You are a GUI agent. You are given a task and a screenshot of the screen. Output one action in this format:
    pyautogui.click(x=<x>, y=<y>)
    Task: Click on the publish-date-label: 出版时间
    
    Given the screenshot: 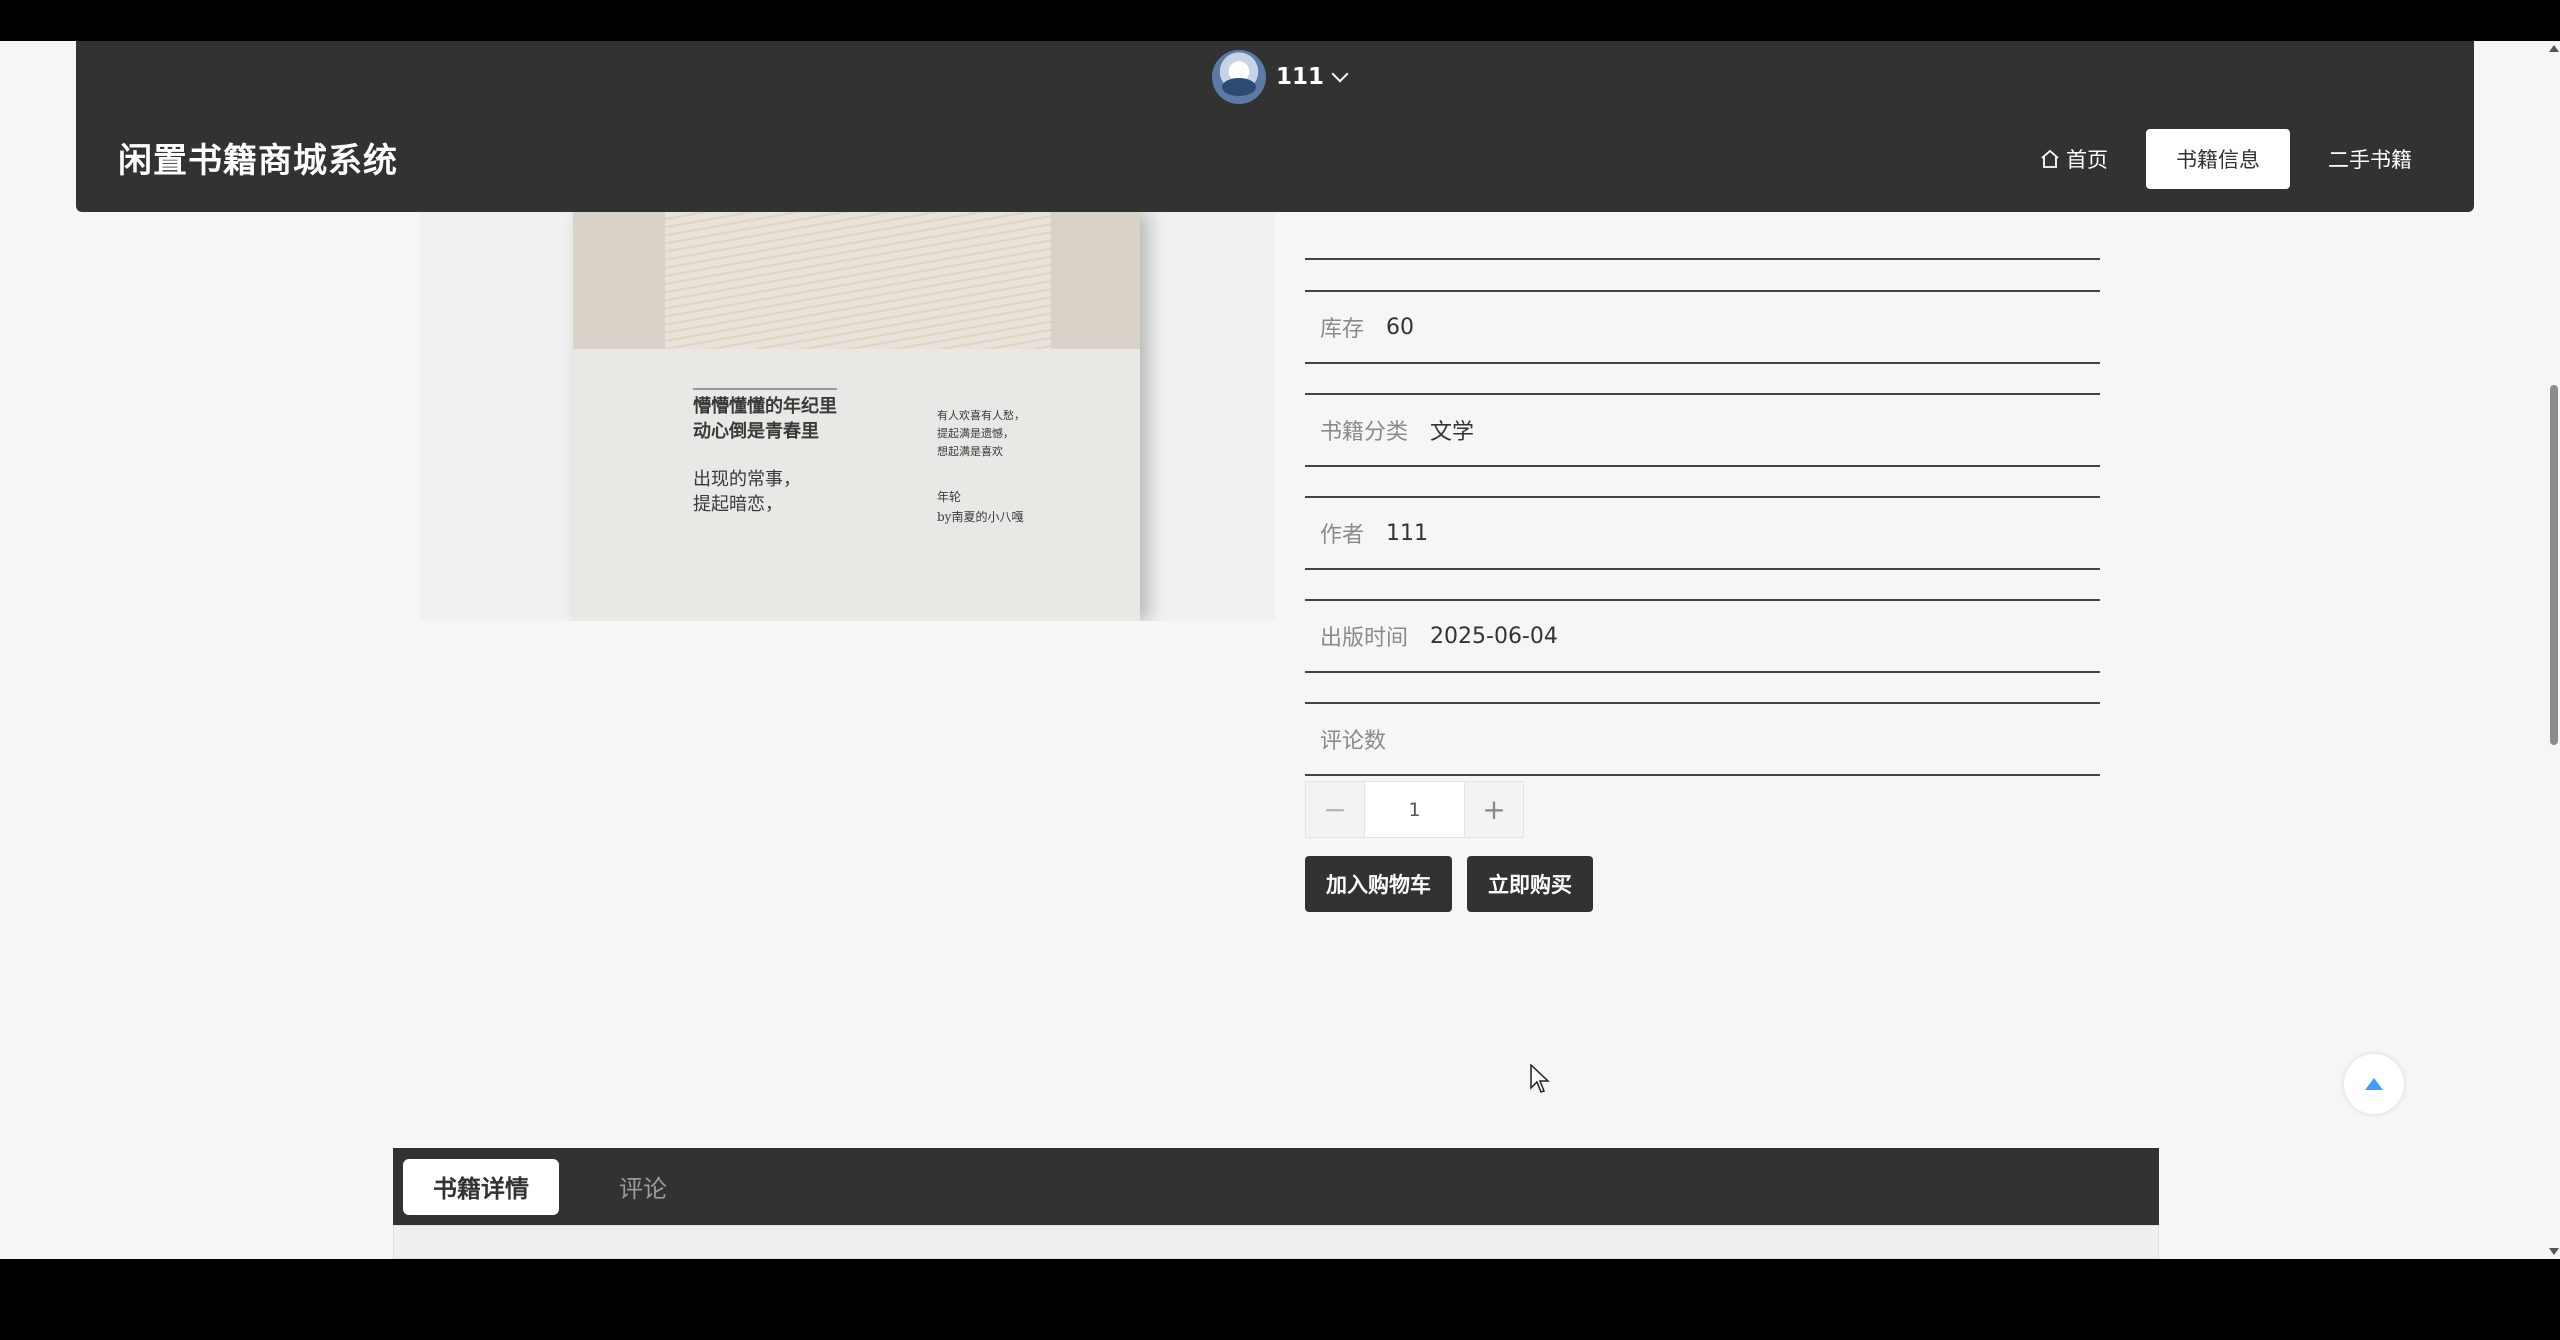 What is the action you would take?
    pyautogui.click(x=1364, y=638)
    